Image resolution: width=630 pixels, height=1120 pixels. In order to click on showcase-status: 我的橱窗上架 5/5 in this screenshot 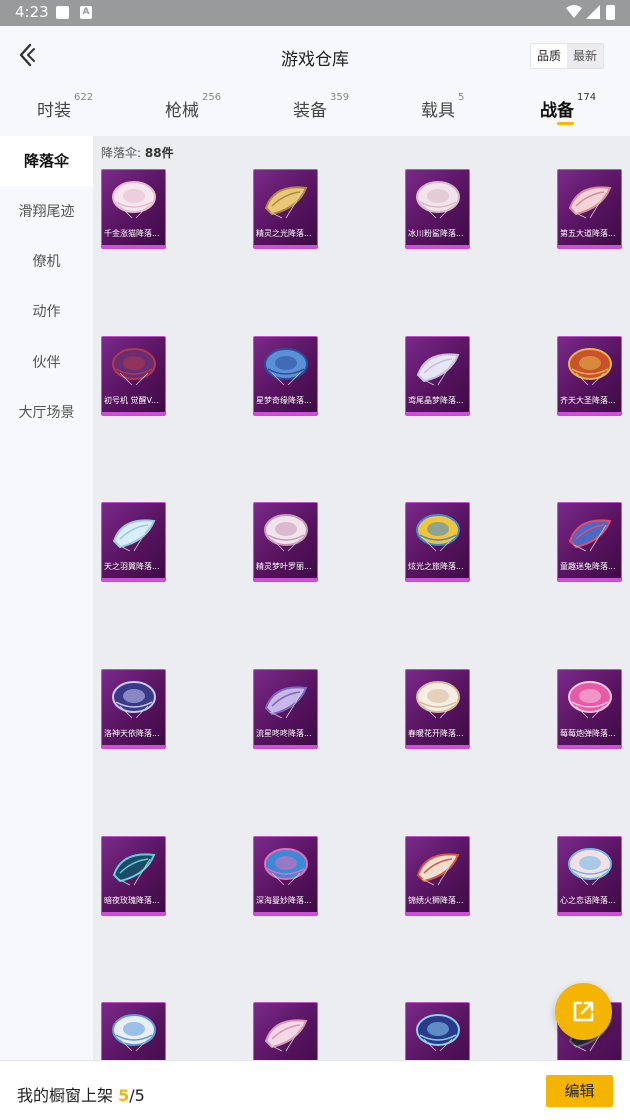, I will do `click(81, 1094)`.